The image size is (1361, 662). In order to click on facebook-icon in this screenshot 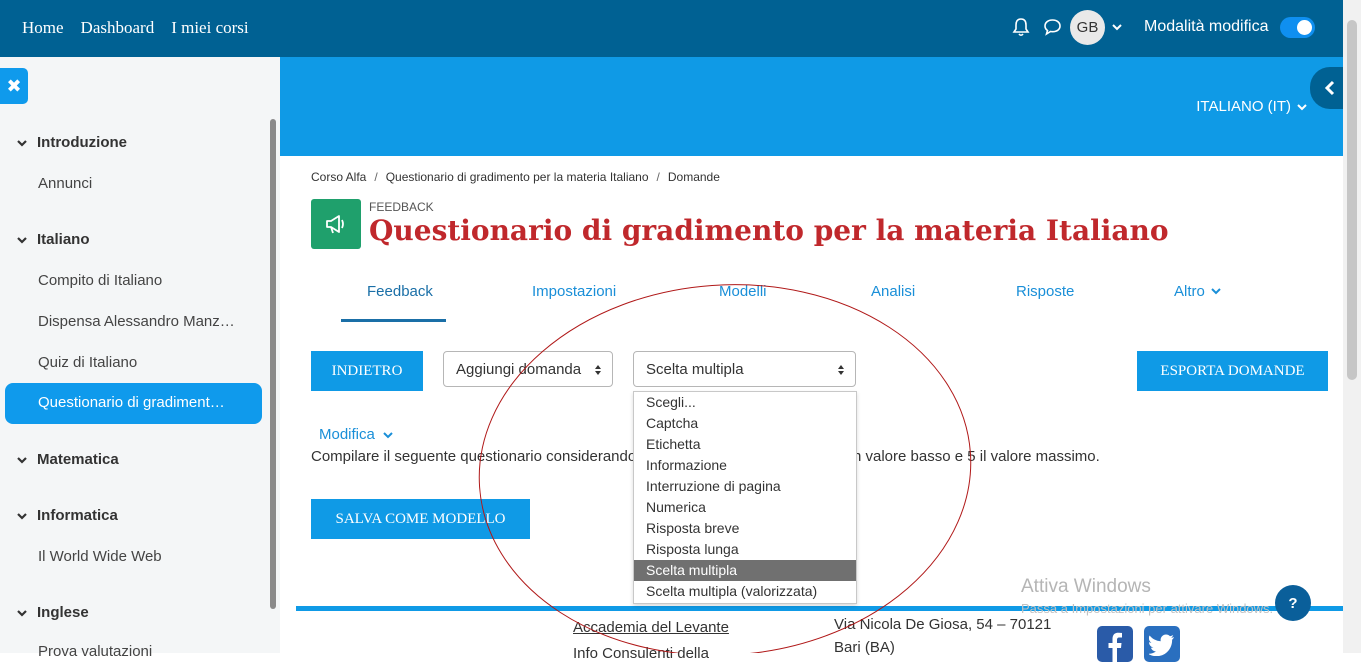, I will do `click(1115, 644)`.